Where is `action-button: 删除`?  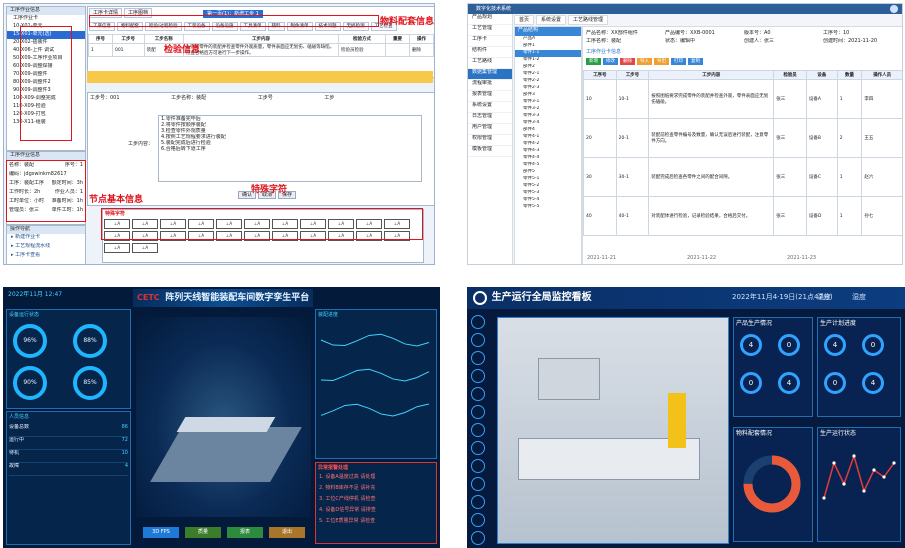 action-button: 删除 is located at coordinates (627, 62).